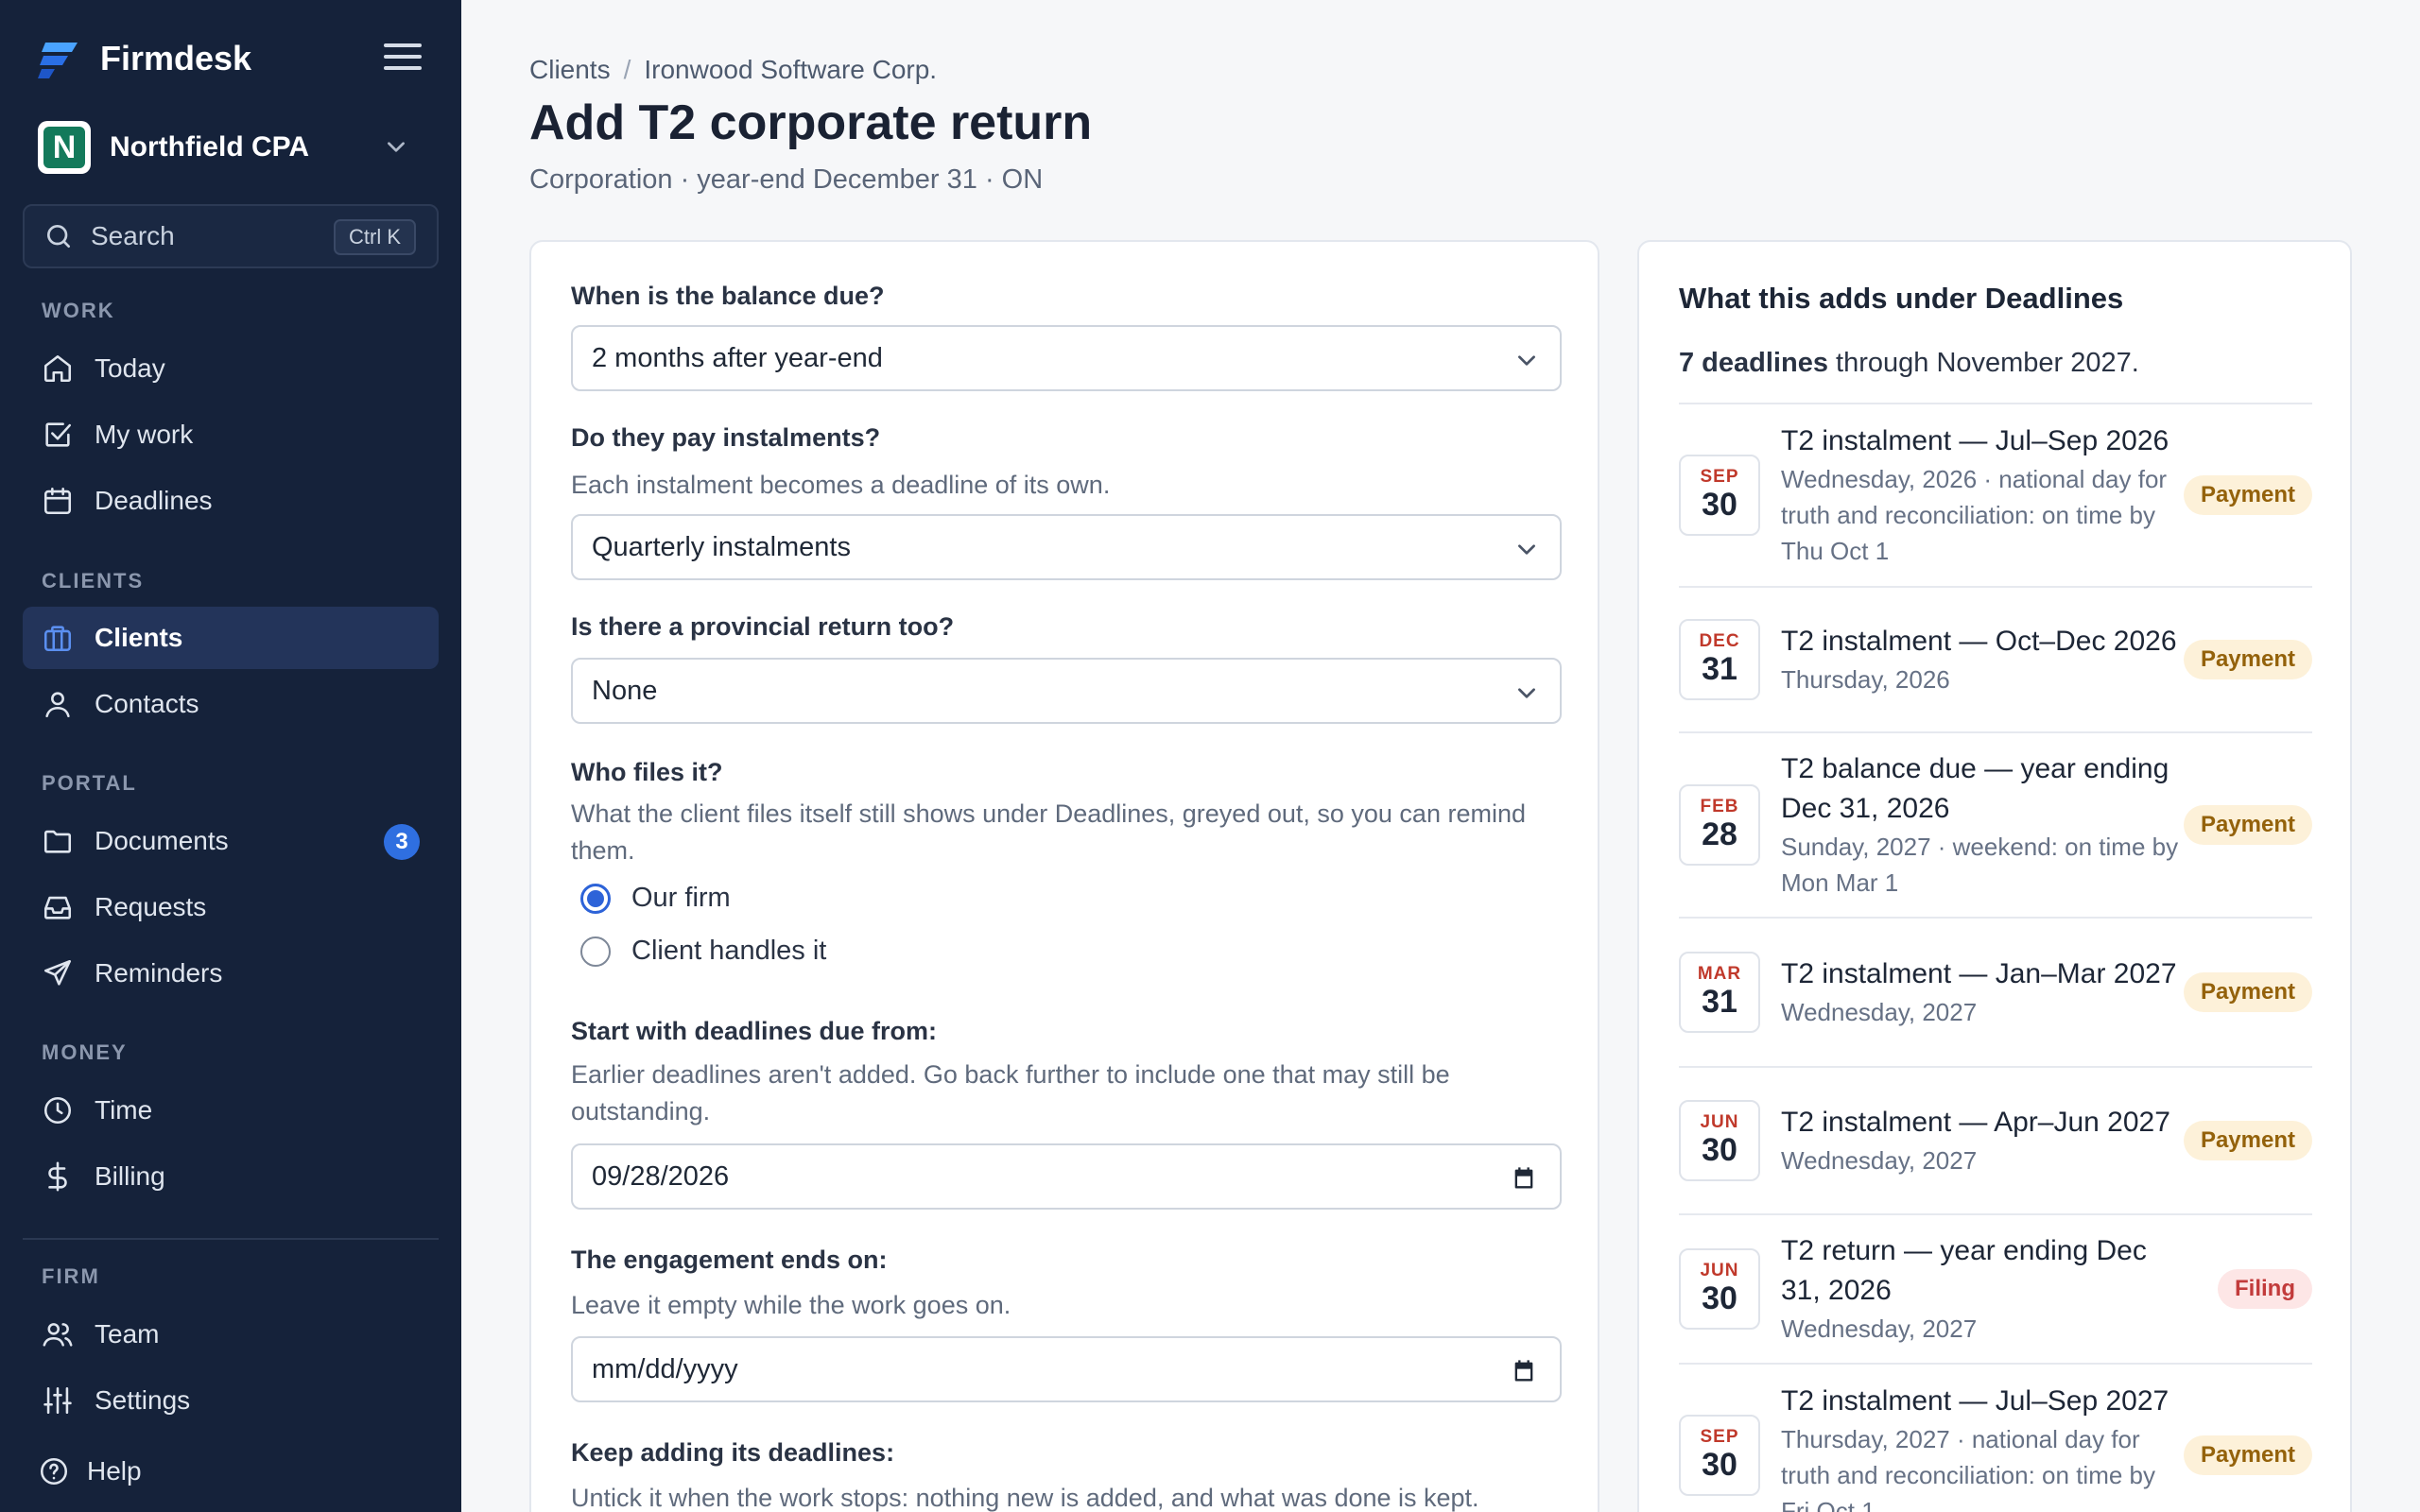 The width and height of the screenshot is (2420, 1512). Describe the element at coordinates (57, 501) in the screenshot. I see `calendar-icon` at that location.